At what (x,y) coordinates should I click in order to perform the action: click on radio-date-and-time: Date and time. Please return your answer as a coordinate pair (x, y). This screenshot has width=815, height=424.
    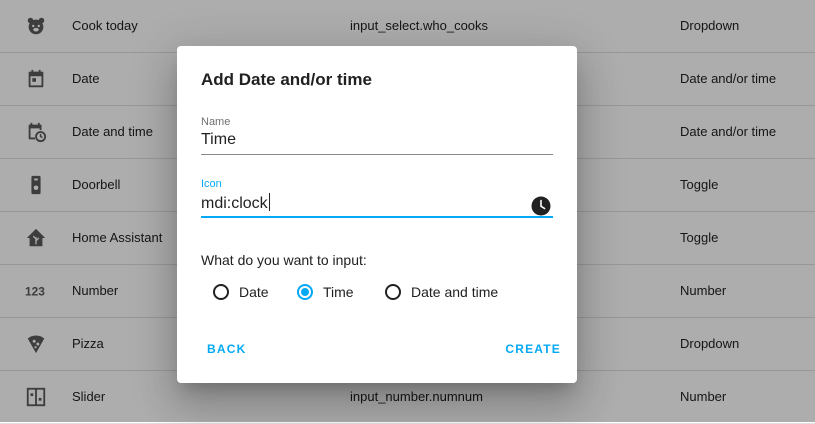
    Looking at the image, I should click on (441, 292).